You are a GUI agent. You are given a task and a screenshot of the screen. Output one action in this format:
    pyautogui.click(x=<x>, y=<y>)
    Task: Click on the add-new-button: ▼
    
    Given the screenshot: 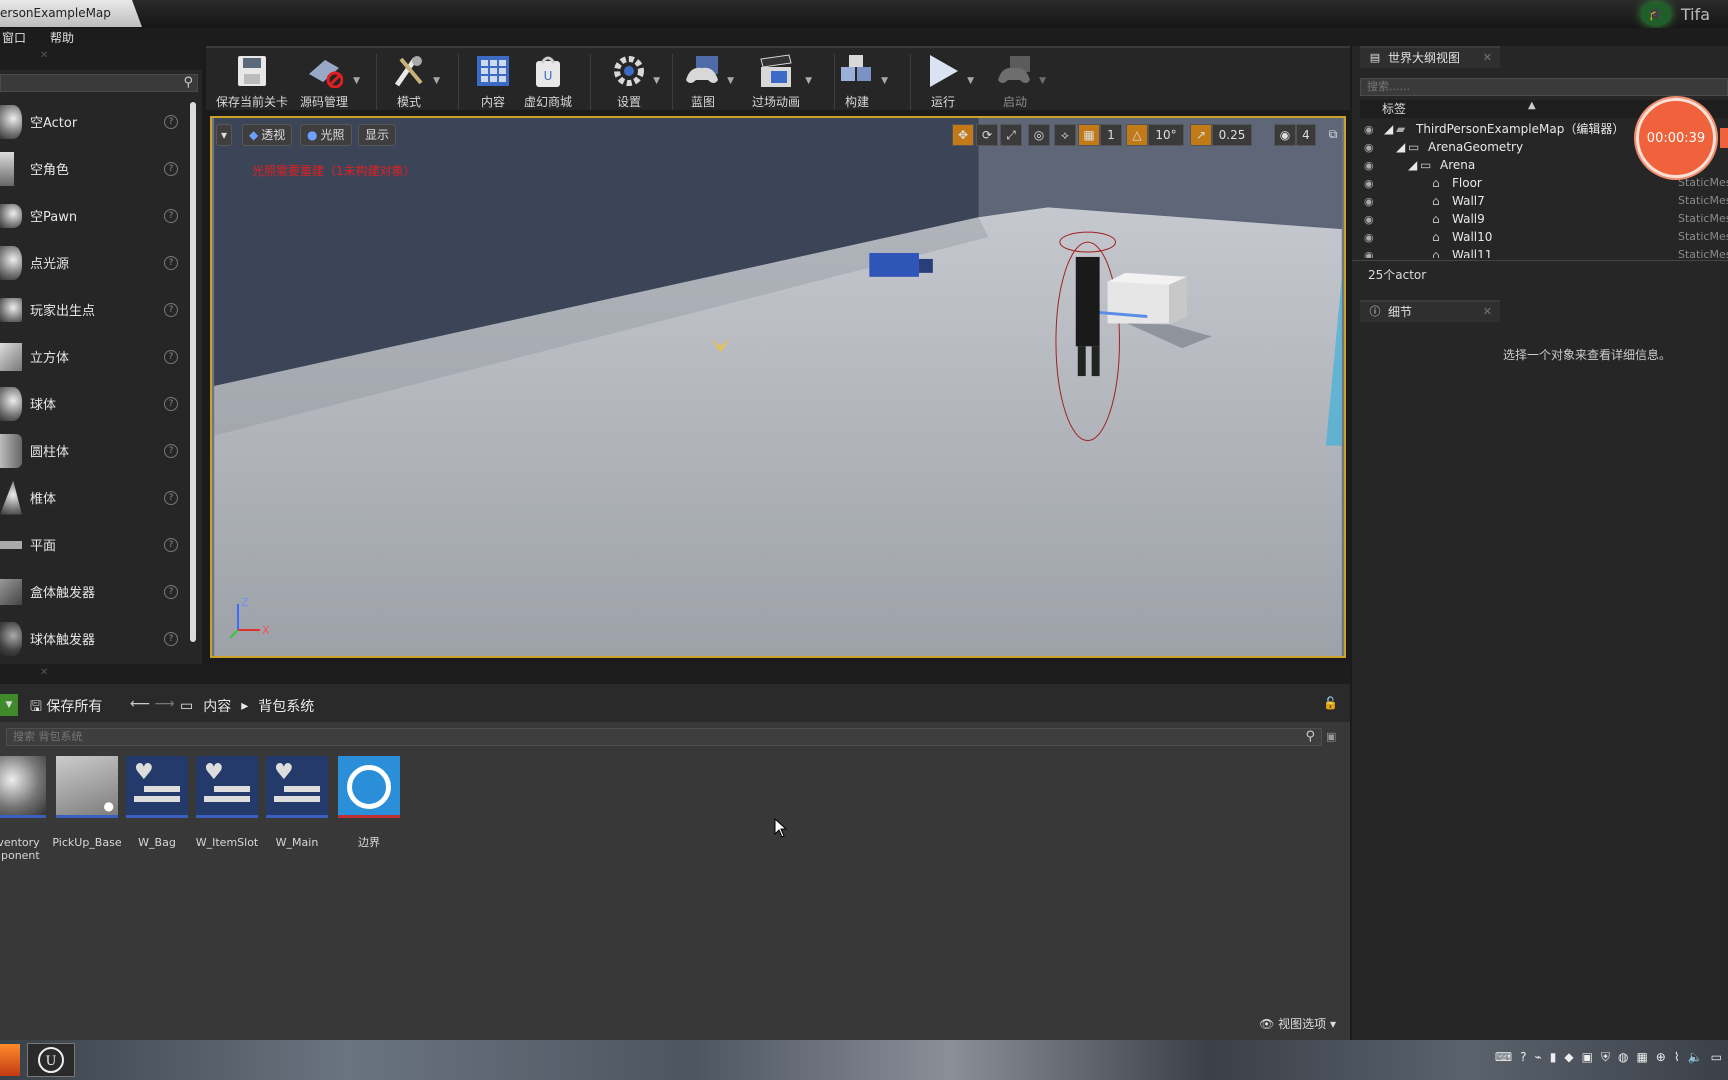 What is the action you would take?
    pyautogui.click(x=9, y=705)
    